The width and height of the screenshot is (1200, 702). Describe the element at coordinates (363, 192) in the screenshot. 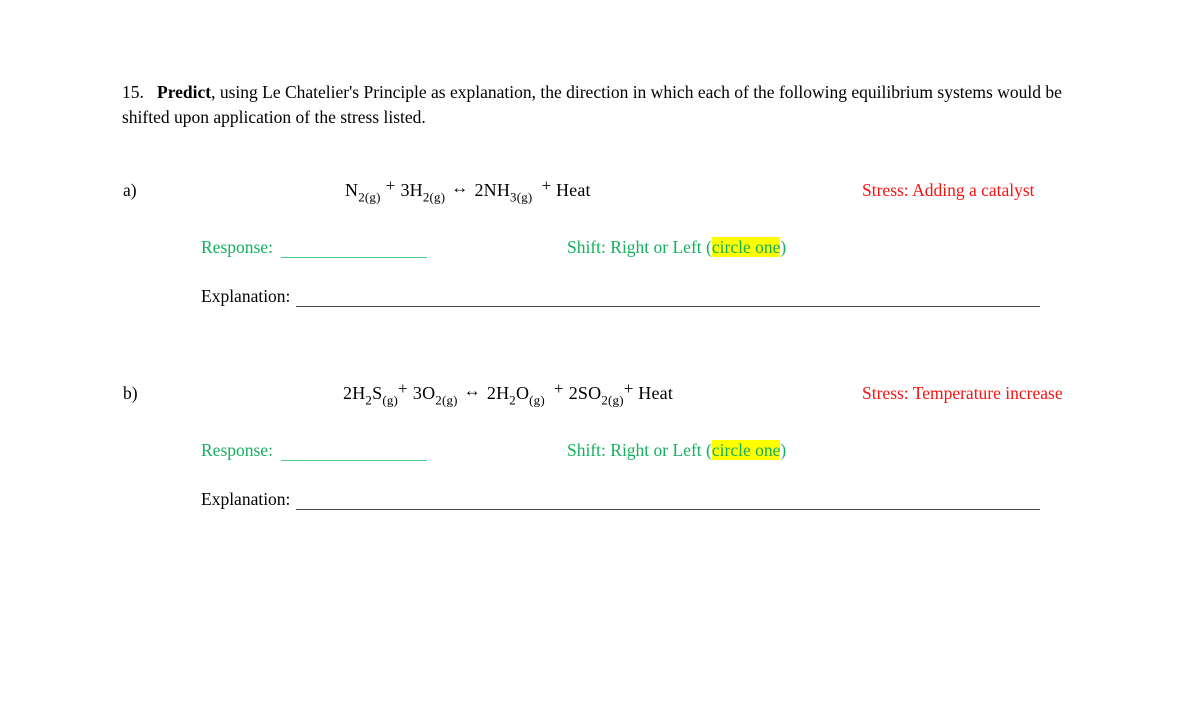

I see `reactant-n2: N2(g)` at that location.